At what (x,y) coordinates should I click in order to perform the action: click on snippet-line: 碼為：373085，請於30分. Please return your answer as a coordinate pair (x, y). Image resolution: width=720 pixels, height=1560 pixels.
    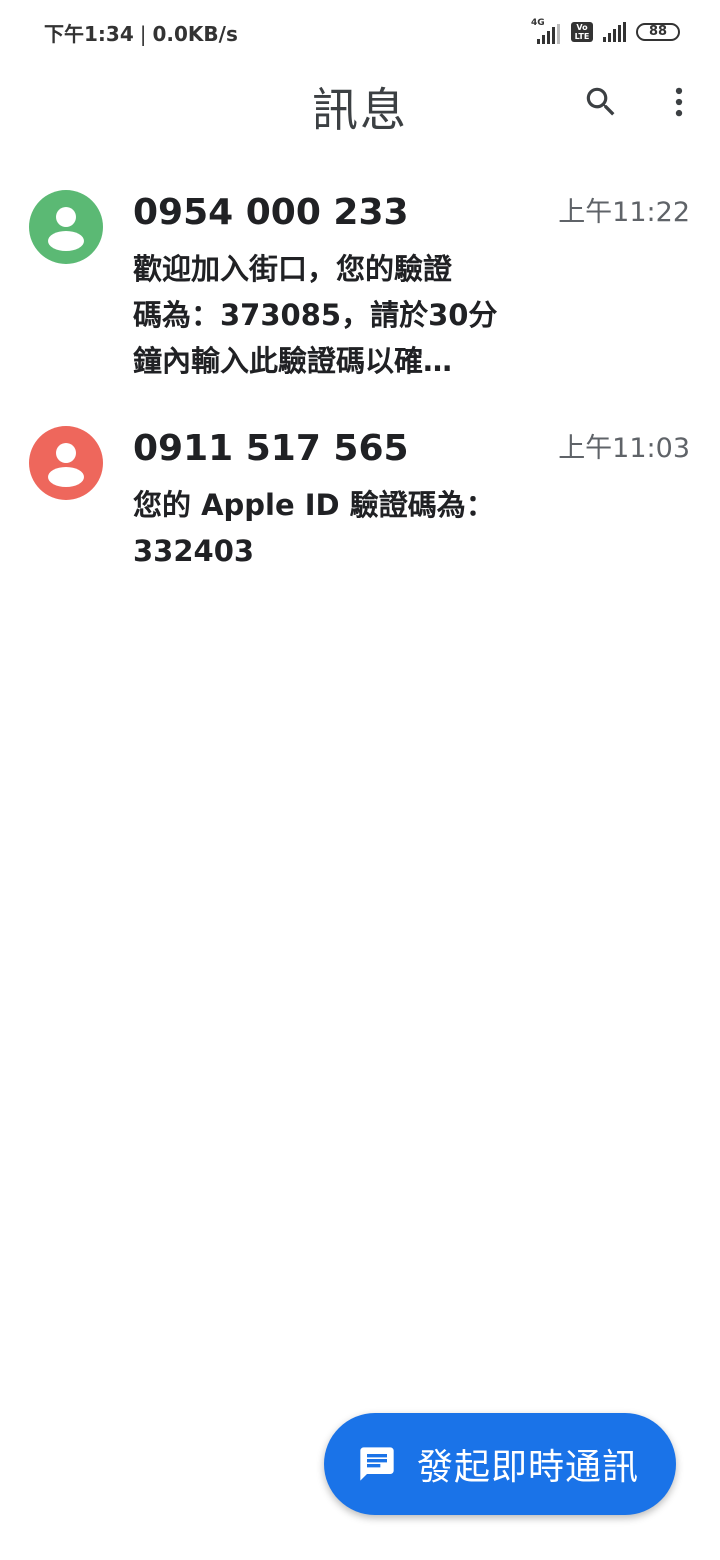
    Looking at the image, I should click on (315, 315).